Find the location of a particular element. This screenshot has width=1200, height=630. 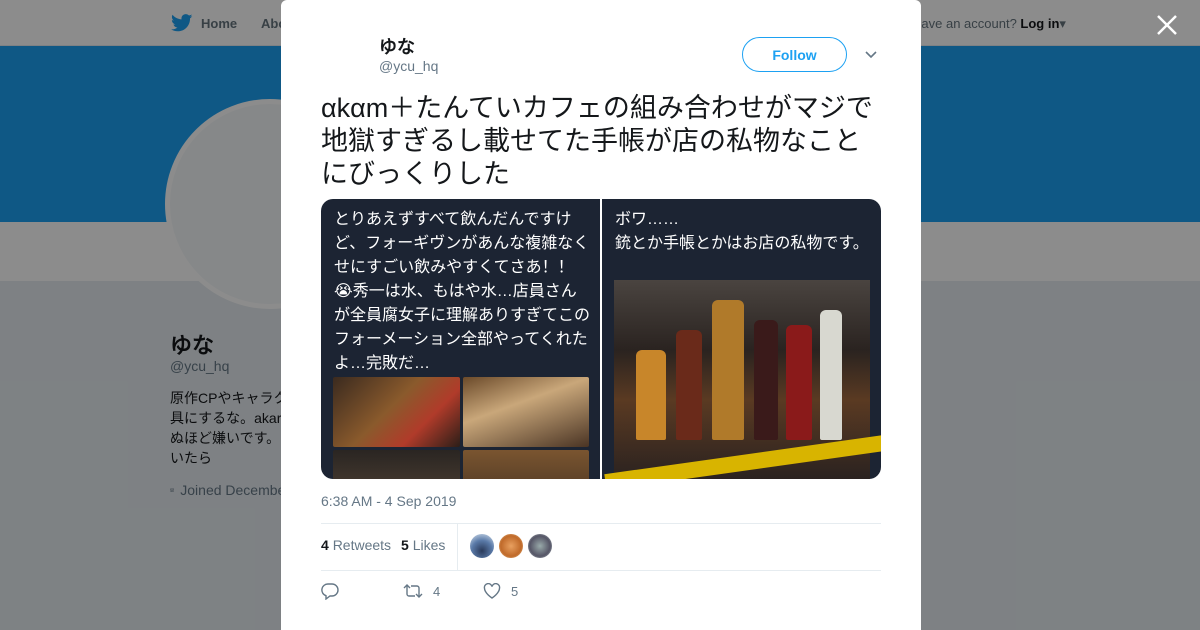

retweets-count: 4 is located at coordinates (325, 545).